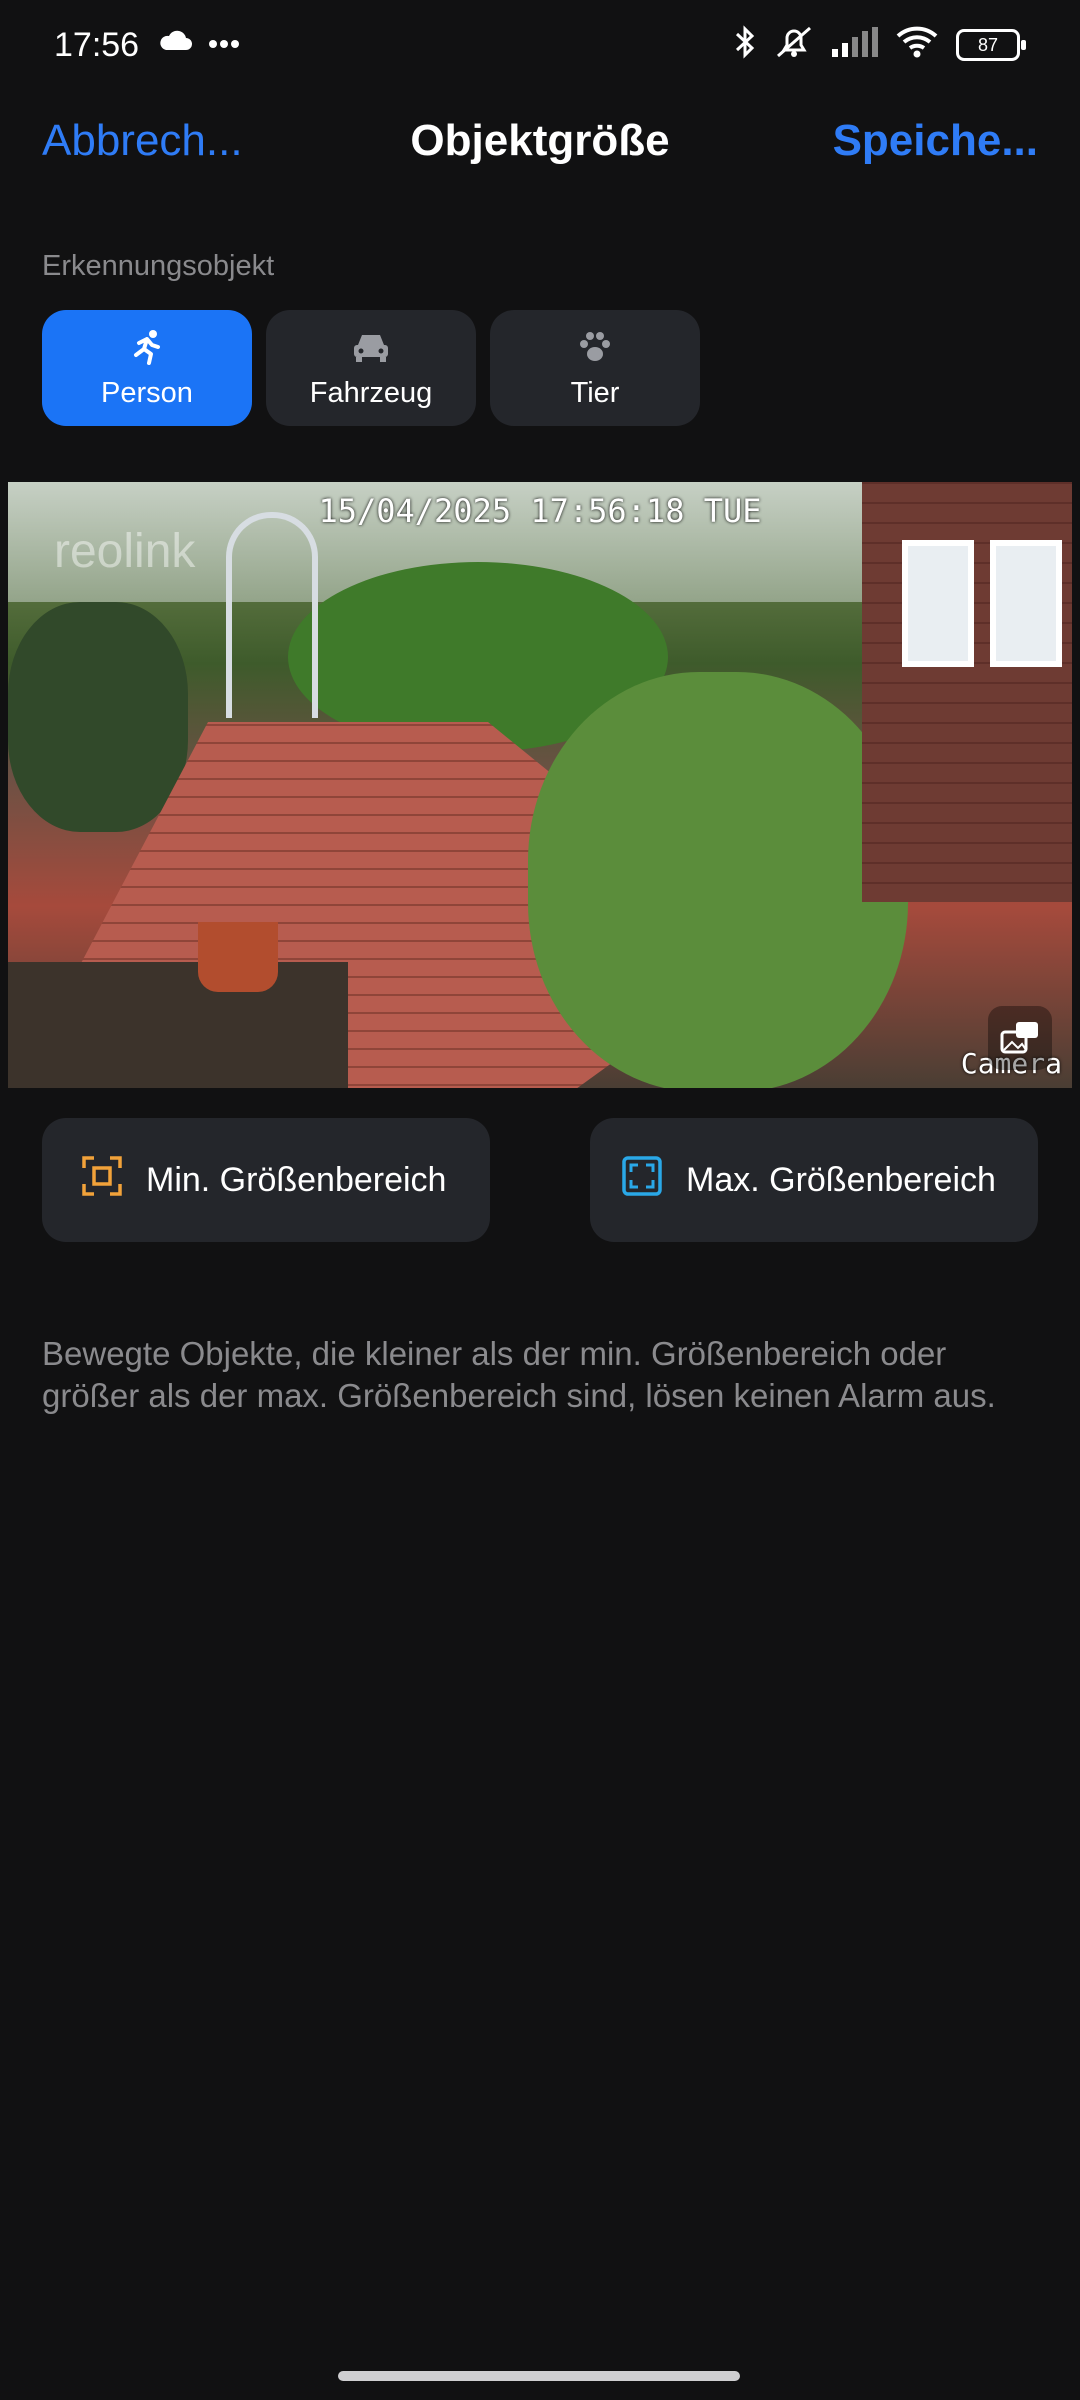  I want to click on running-person-icon, so click(147, 347).